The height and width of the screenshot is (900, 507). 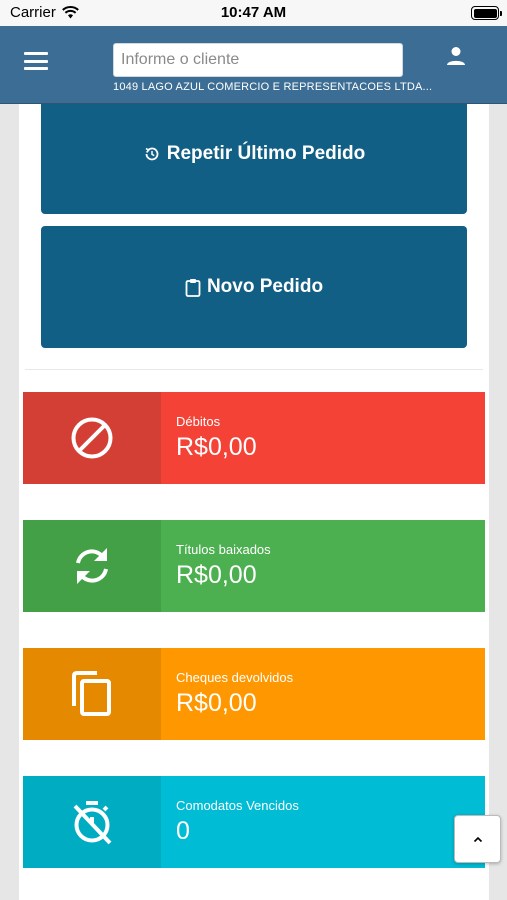 I want to click on scroll-top-button, so click(x=477, y=839).